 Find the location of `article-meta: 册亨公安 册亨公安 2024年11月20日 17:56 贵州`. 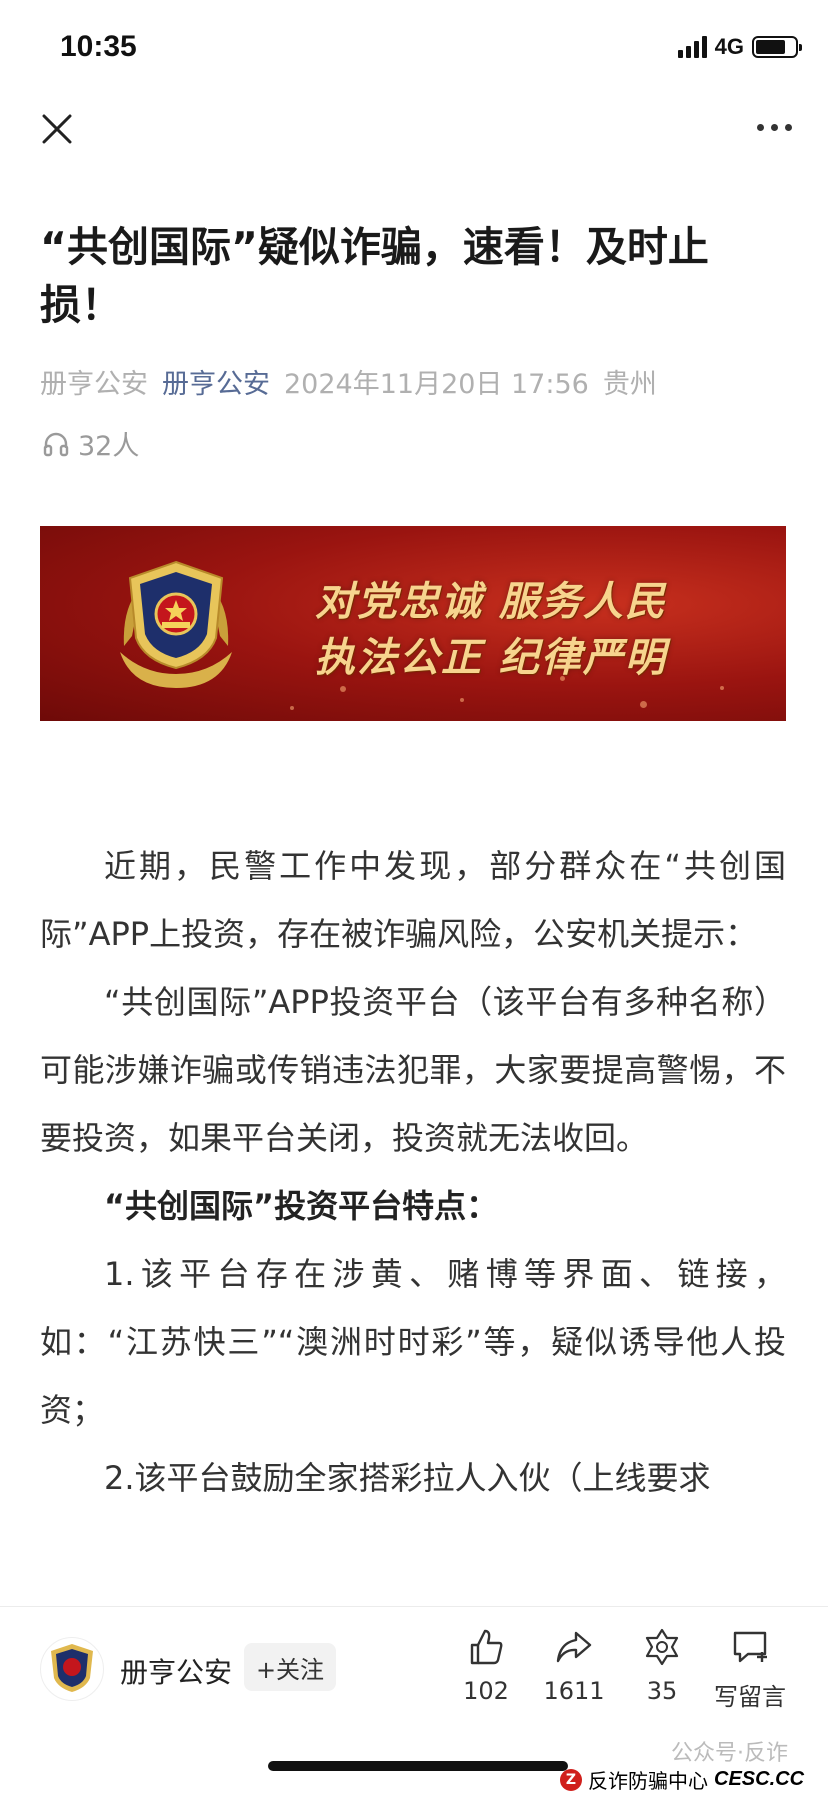

article-meta: 册亨公安 册亨公安 2024年11月20日 17:56 贵州 is located at coordinates (420, 381).